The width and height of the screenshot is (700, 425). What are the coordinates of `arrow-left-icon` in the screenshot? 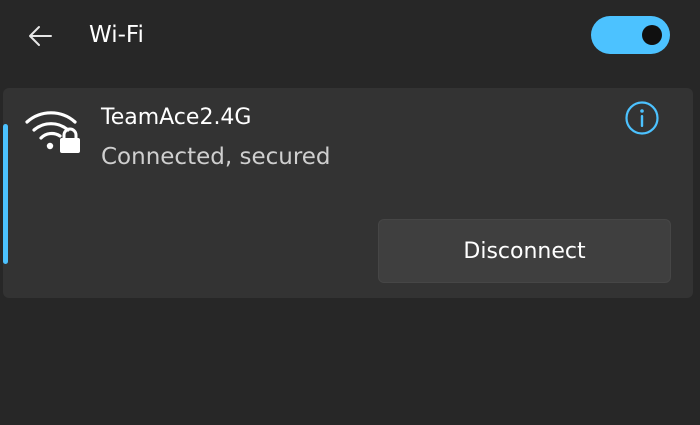 It's located at (40, 36).